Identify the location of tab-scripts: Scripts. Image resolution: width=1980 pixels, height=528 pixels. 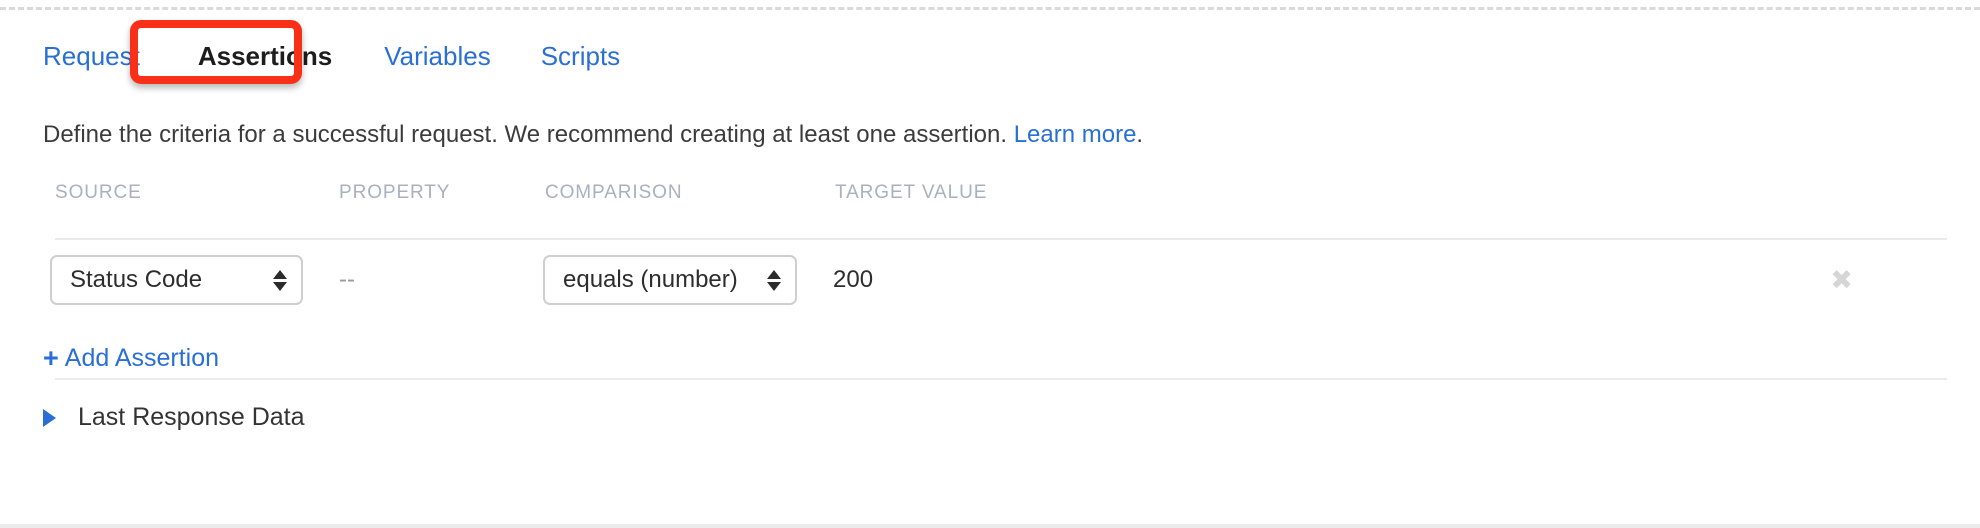
(580, 56).